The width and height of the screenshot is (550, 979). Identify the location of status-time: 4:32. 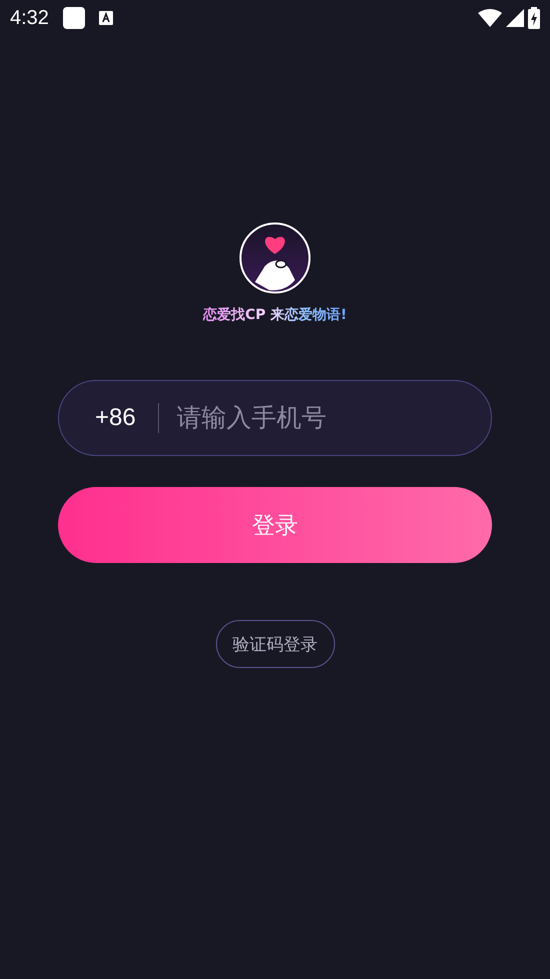
(29, 18).